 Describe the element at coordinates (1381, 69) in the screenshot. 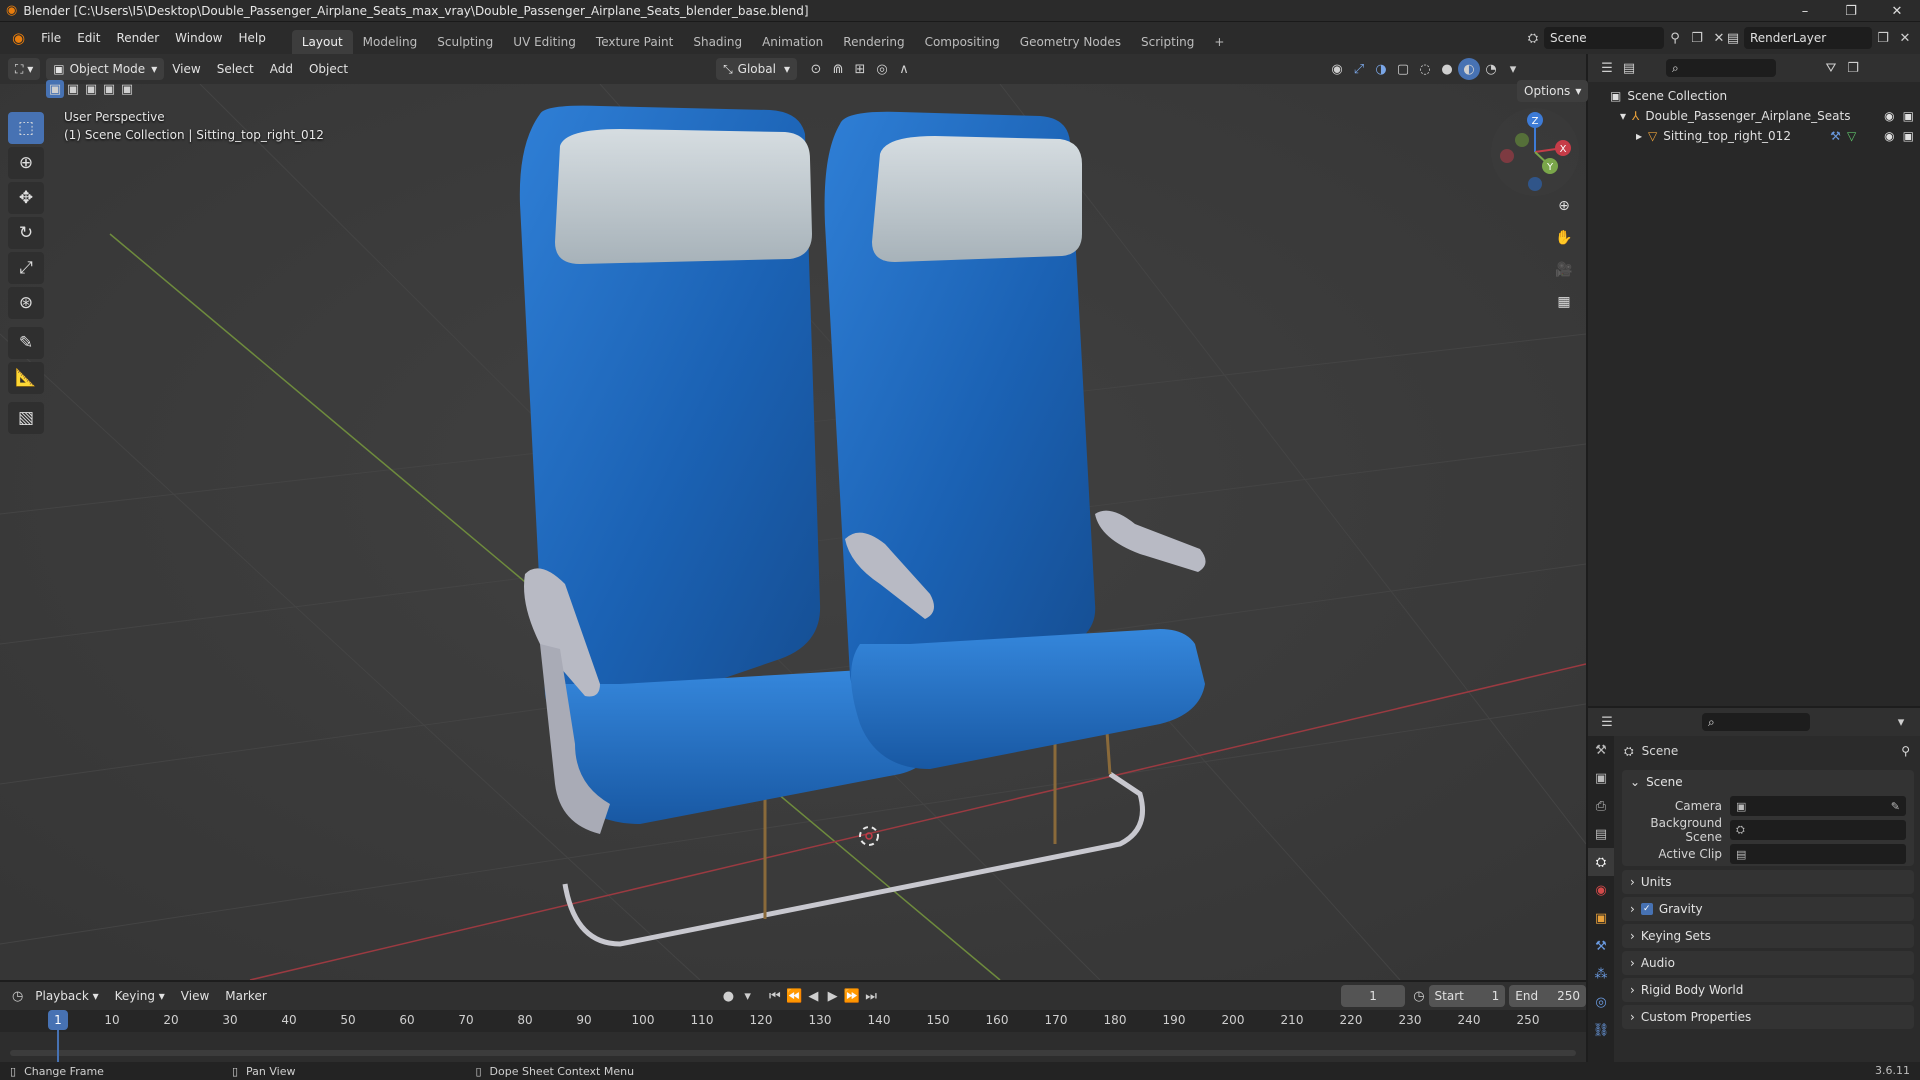

I see `overlay-toggle-icon: ◑` at that location.